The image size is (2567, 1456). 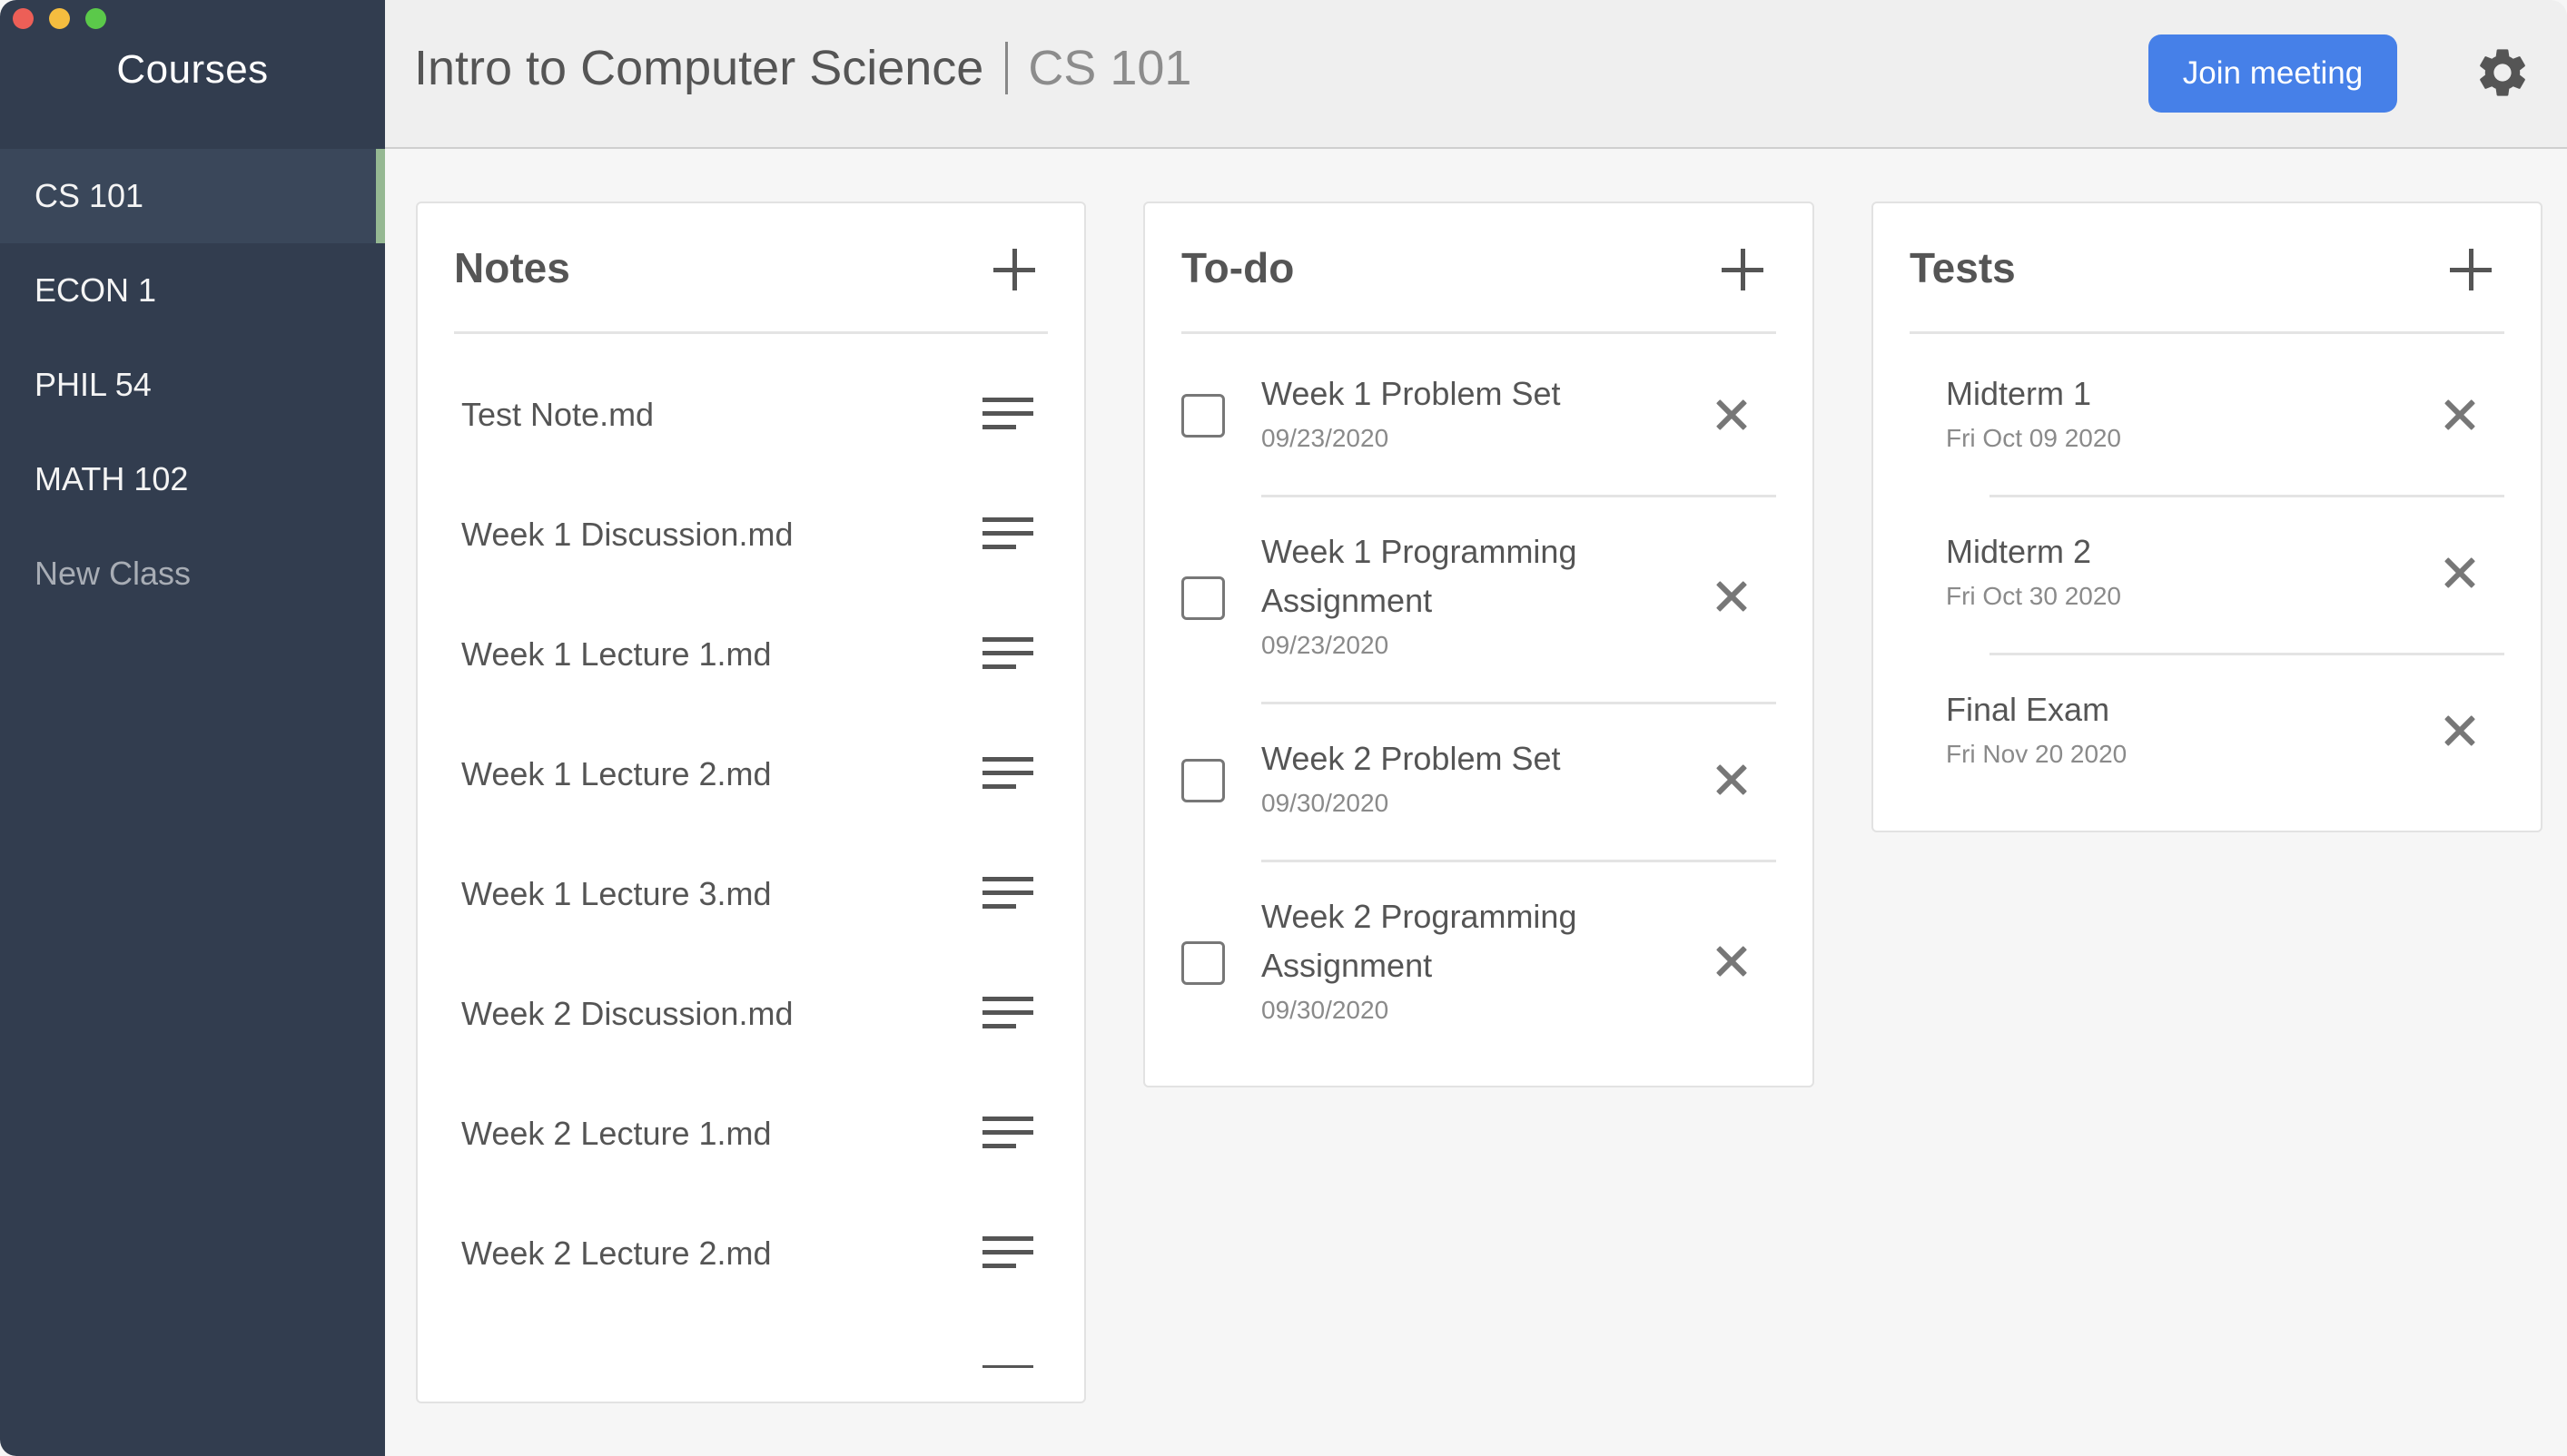 I want to click on notes-lines-icon-partial, so click(x=1007, y=1366).